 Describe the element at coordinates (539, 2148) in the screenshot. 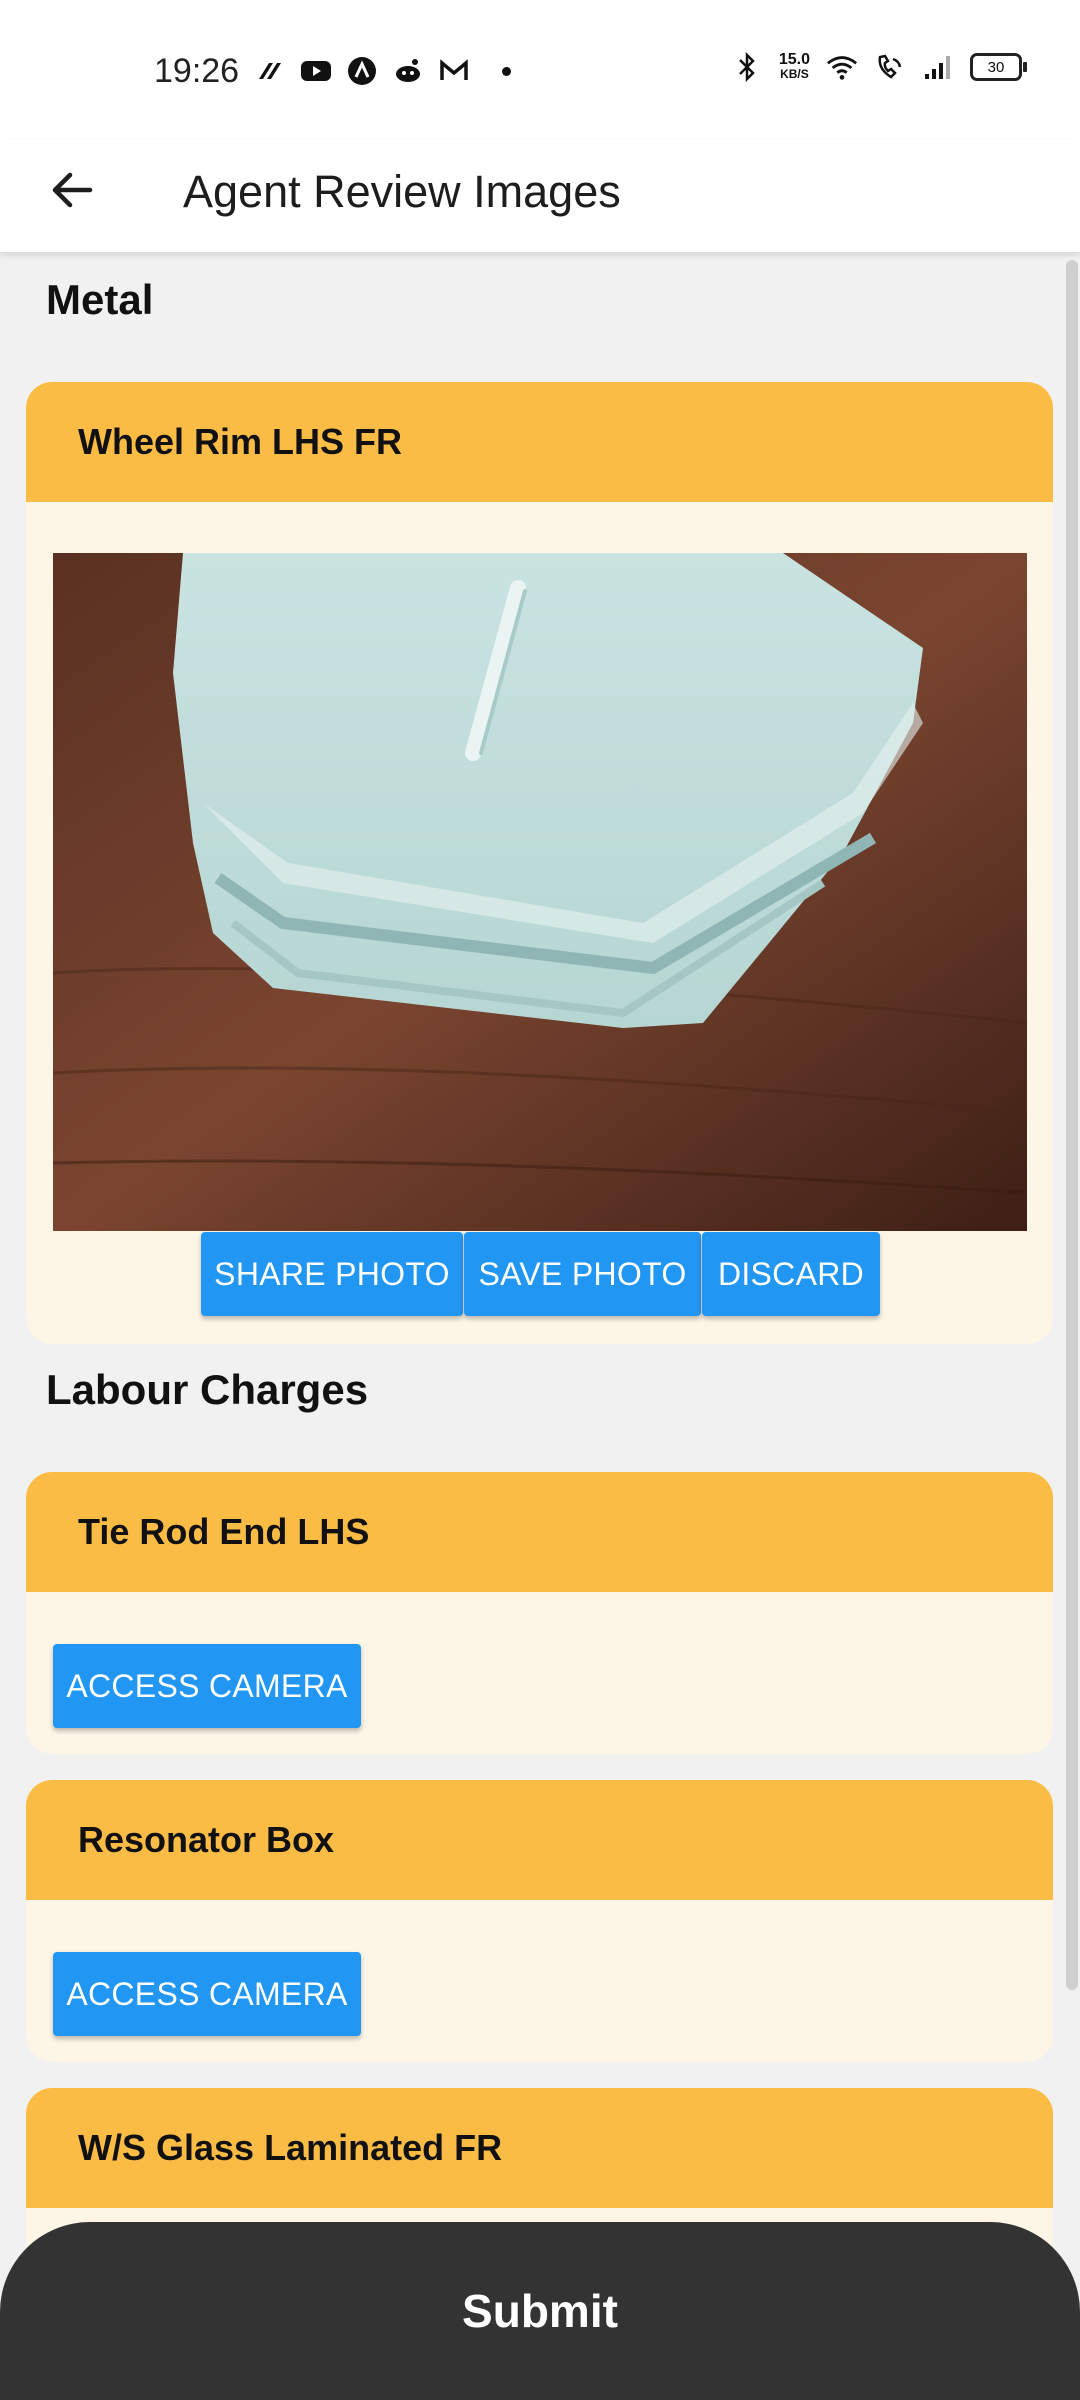

I see `card-header: W/S Glass Laminated FR` at that location.